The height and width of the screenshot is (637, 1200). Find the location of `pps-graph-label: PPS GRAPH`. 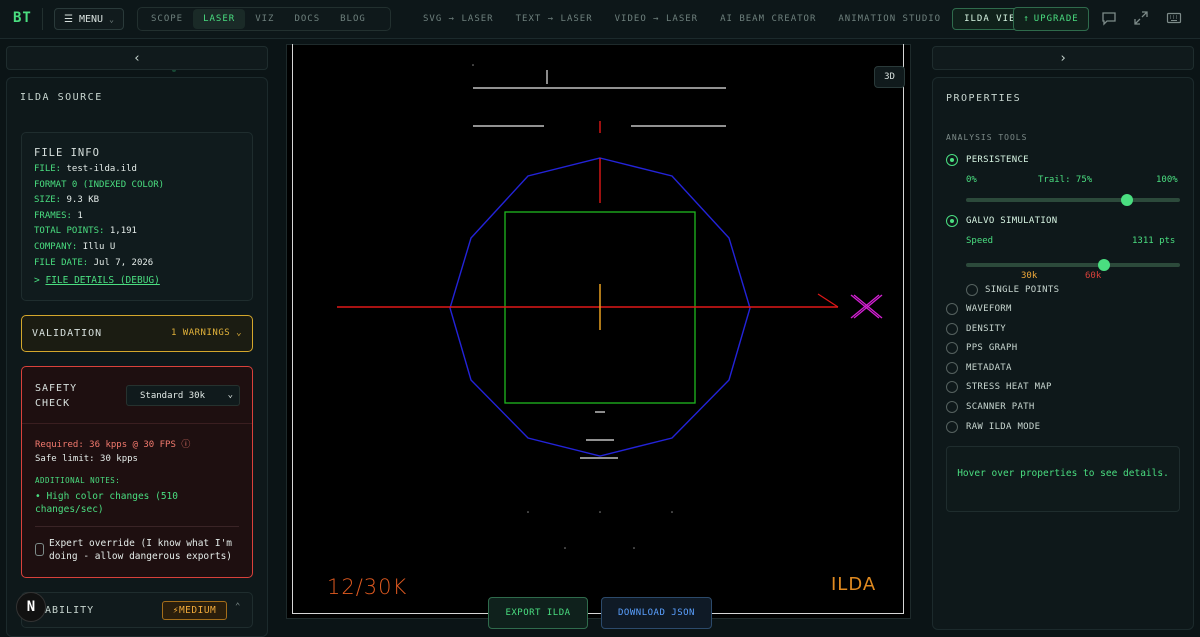

pps-graph-label: PPS GRAPH is located at coordinates (992, 348).